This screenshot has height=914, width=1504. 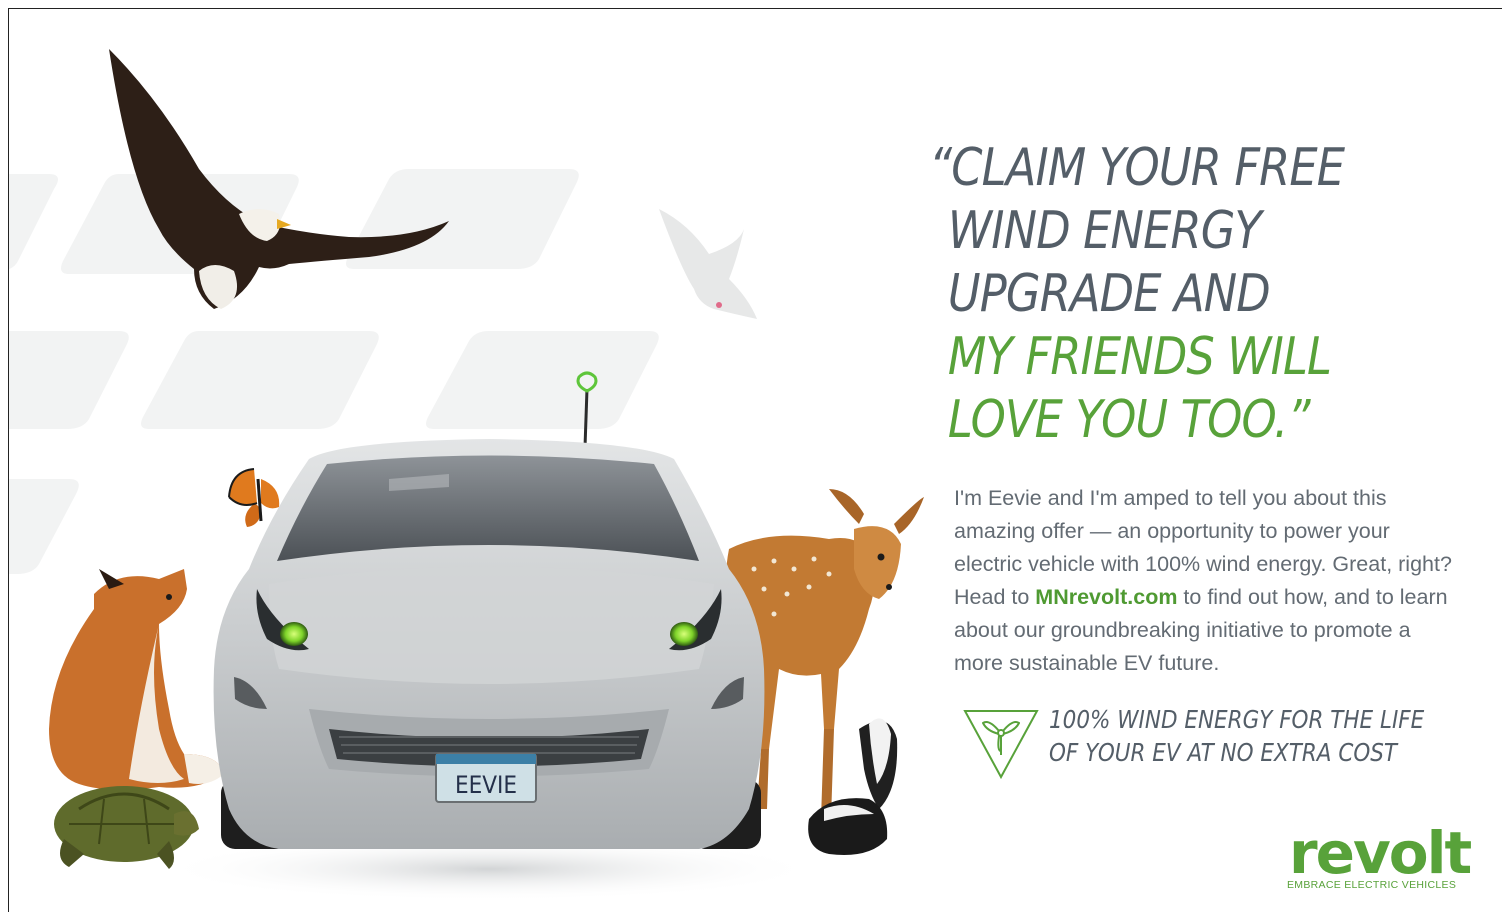 I want to click on fox-illustration, so click(x=136, y=679).